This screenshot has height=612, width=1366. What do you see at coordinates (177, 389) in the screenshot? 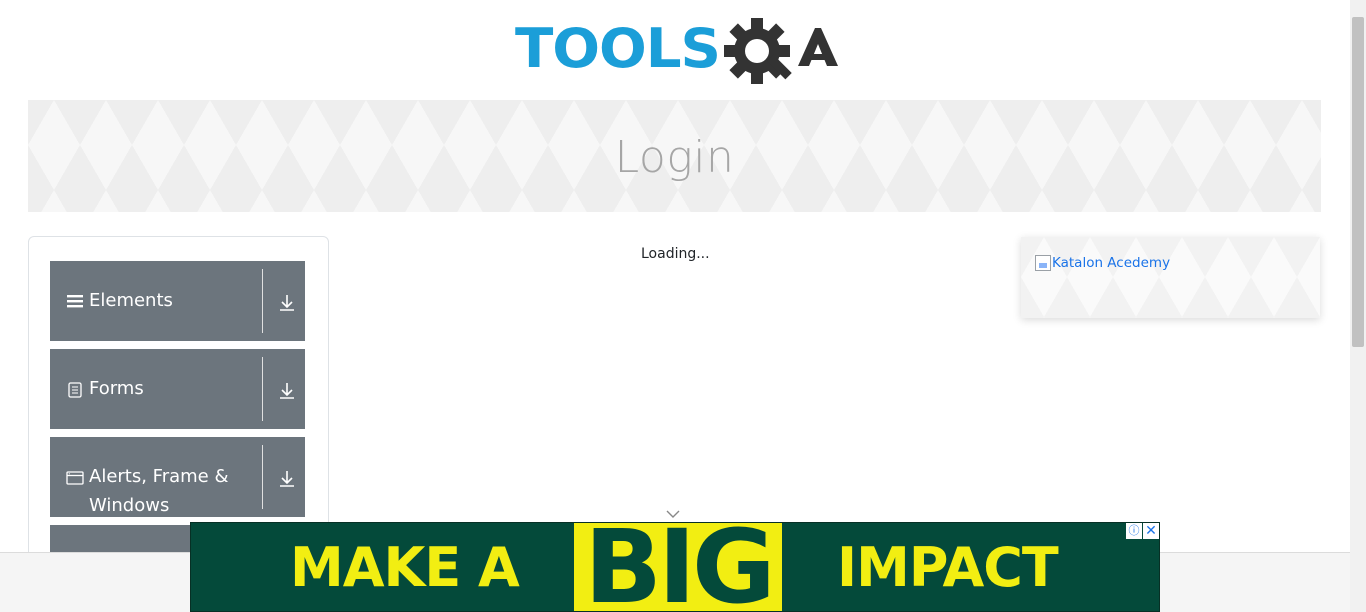
I see `nav-group-forms: Forms` at bounding box center [177, 389].